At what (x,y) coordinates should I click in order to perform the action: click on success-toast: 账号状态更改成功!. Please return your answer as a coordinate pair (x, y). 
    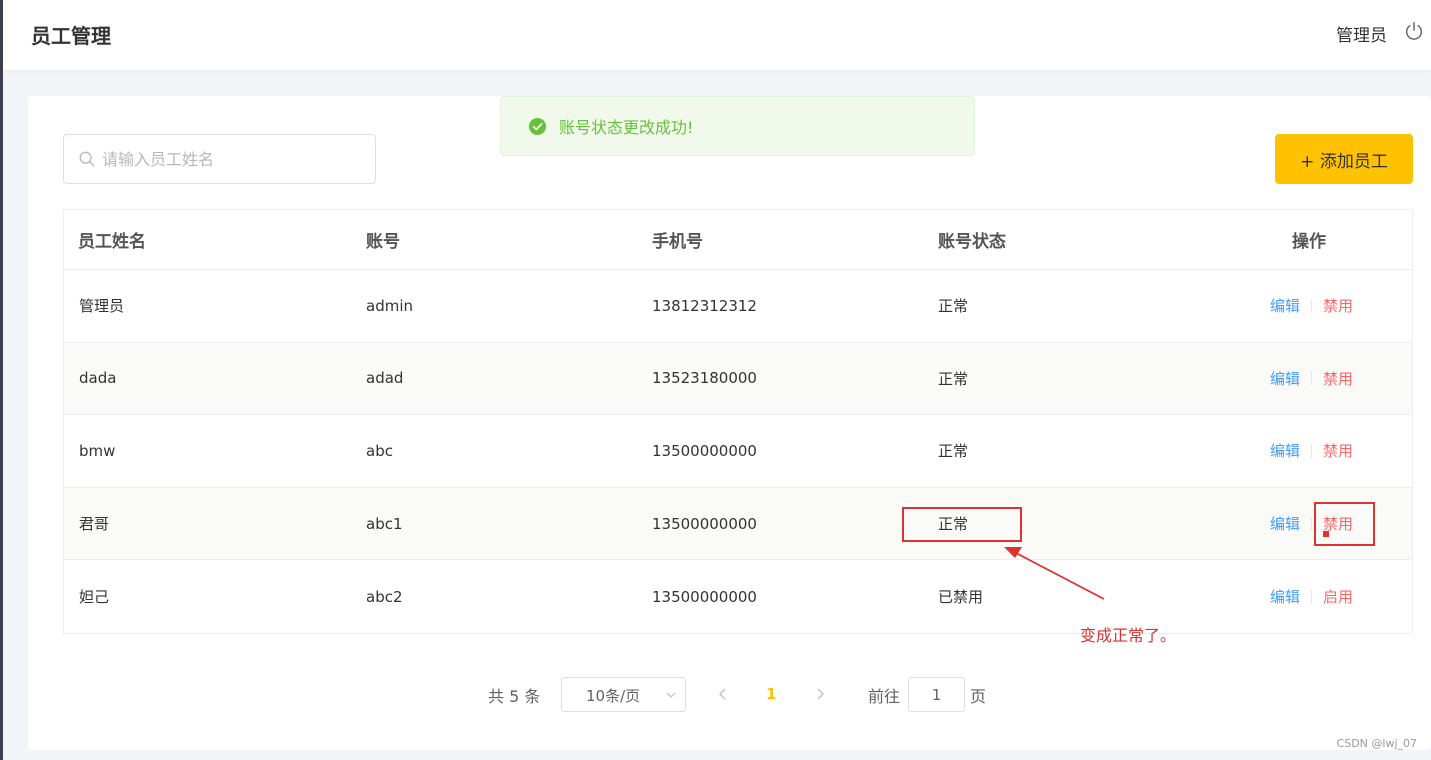
    Looking at the image, I should click on (737, 126).